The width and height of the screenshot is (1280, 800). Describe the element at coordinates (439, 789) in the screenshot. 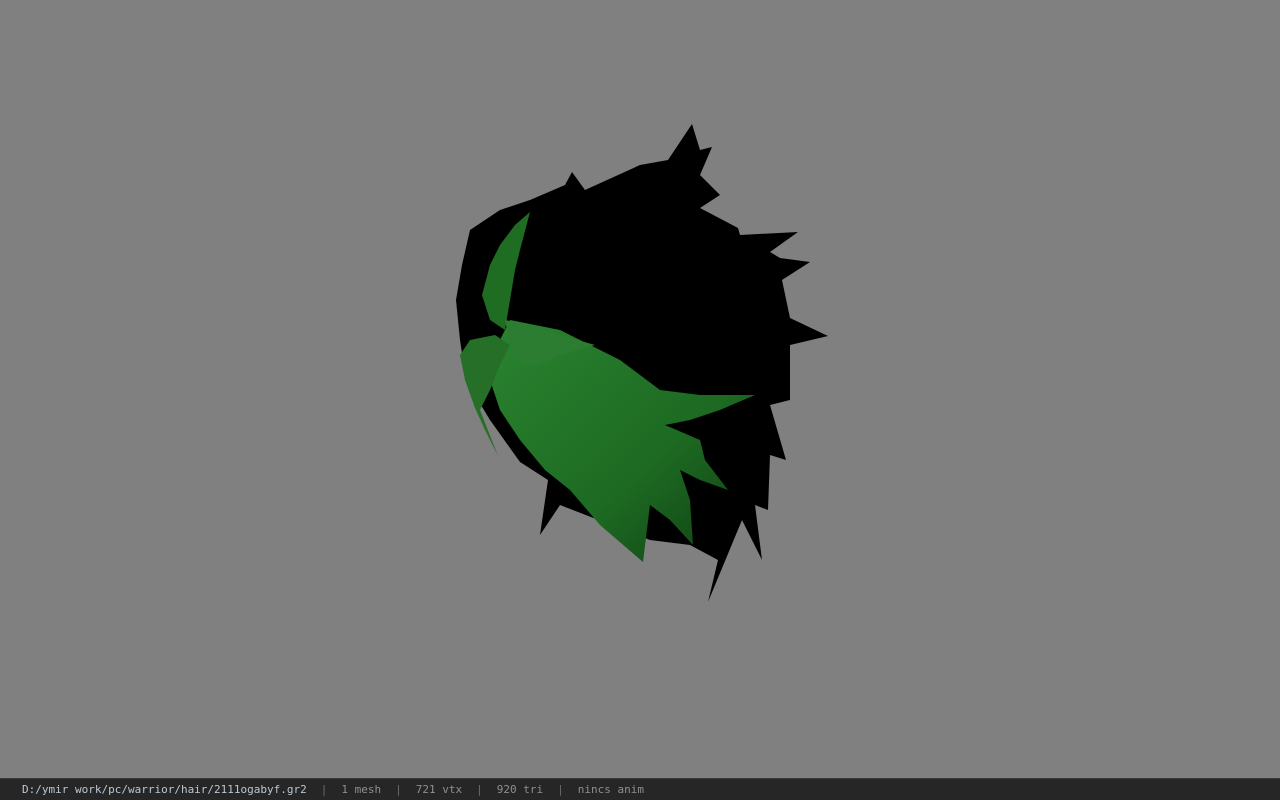

I see `status-vertex-count: 721 vtx` at that location.